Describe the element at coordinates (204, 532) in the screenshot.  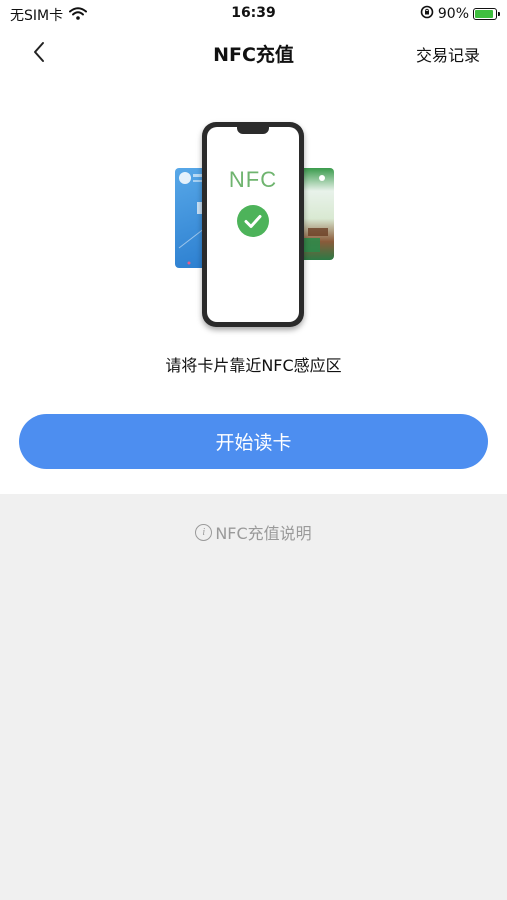
I see `info-icon: i` at that location.